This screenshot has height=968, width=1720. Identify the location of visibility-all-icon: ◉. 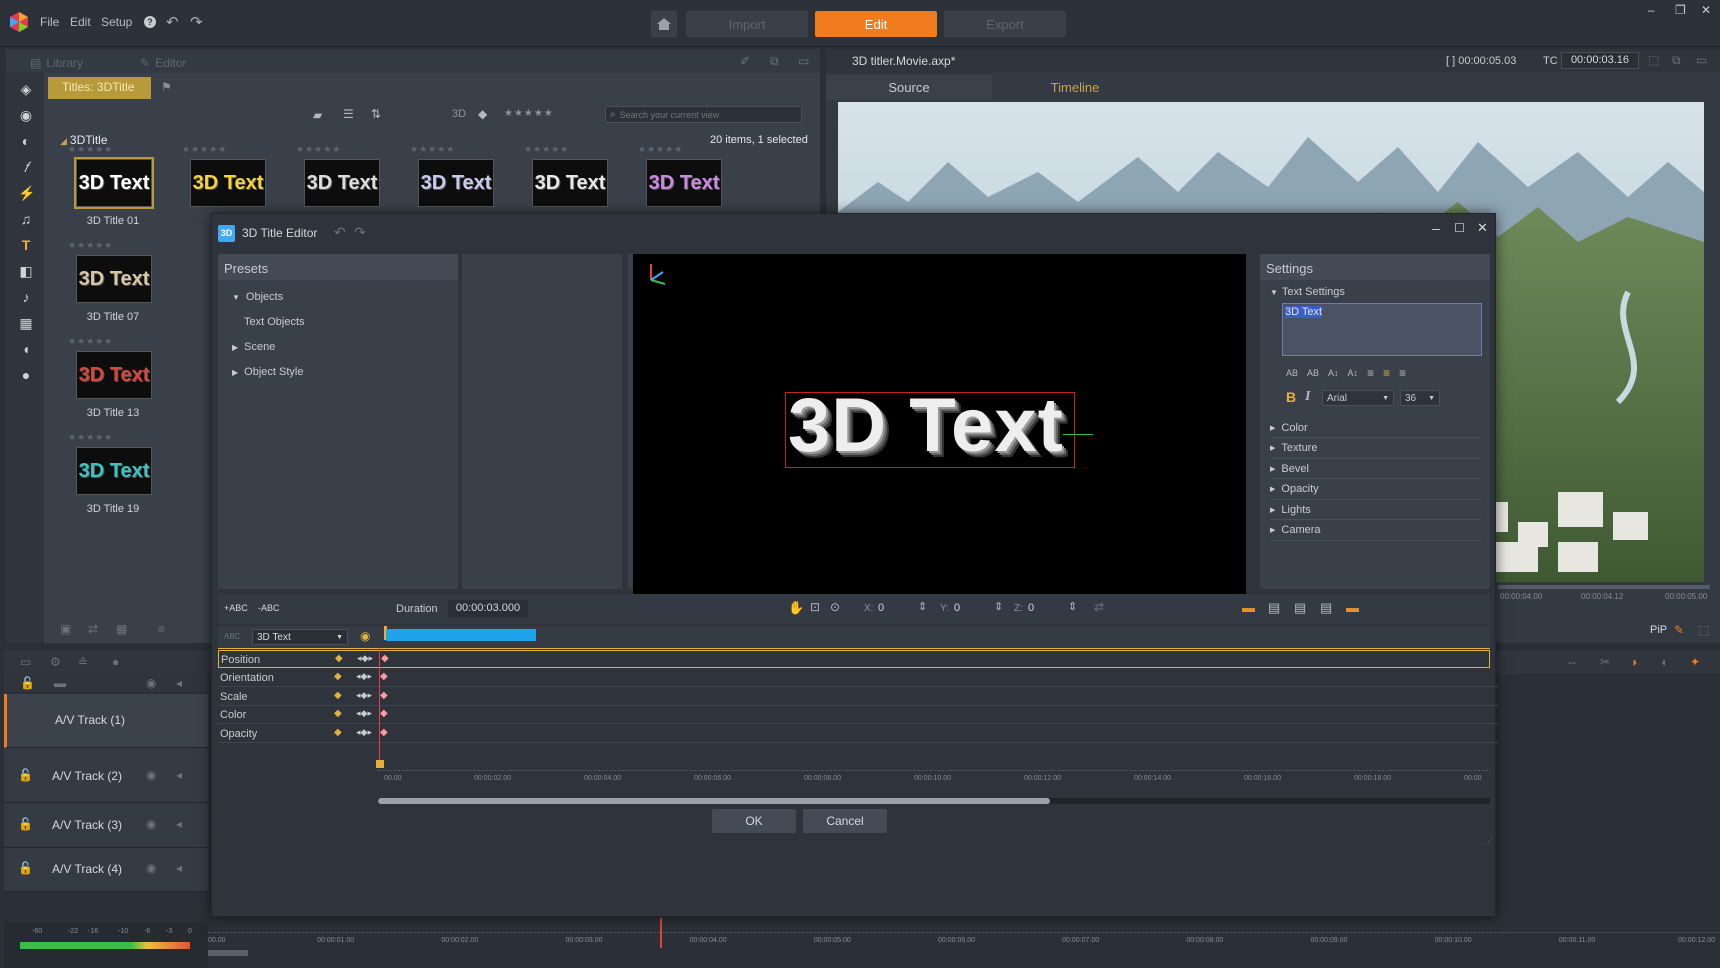
(151, 683).